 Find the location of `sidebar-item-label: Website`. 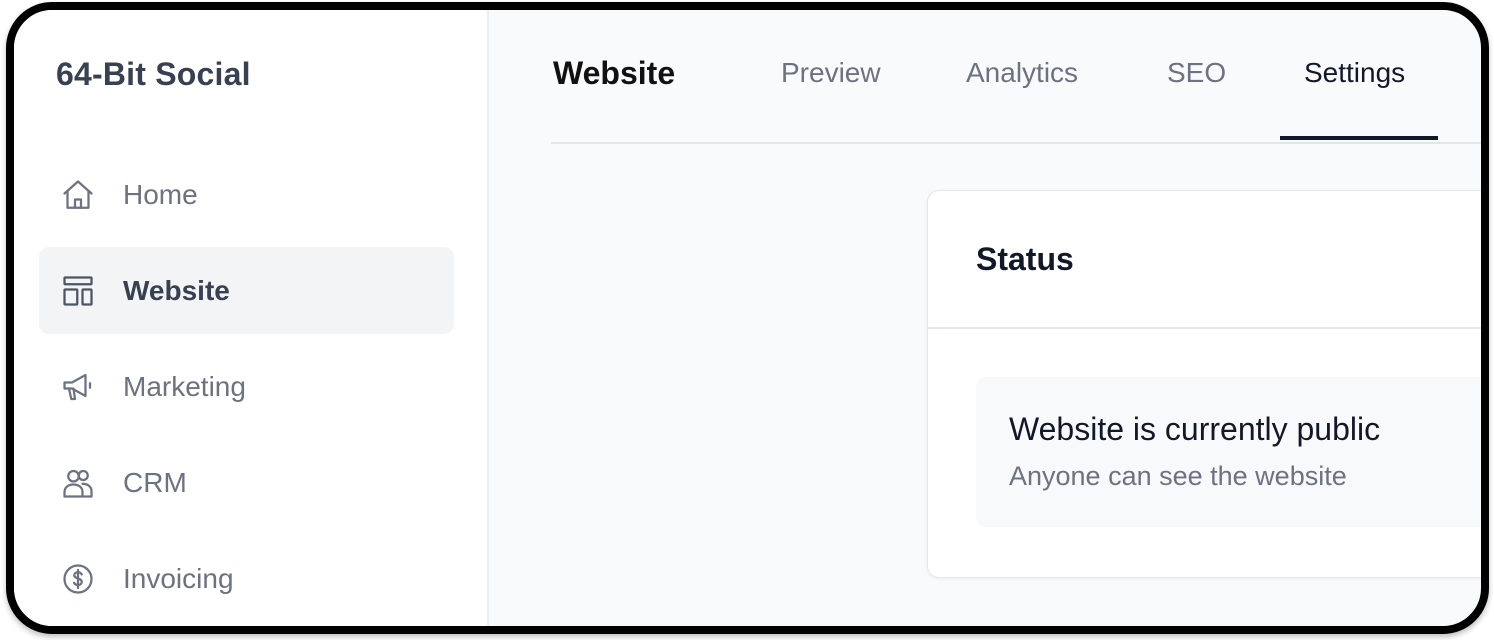

sidebar-item-label: Website is located at coordinates (176, 290).